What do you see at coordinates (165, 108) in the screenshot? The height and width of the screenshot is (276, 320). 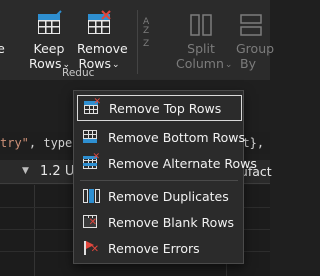 I see `menu-item-label: Remove Top Rows` at bounding box center [165, 108].